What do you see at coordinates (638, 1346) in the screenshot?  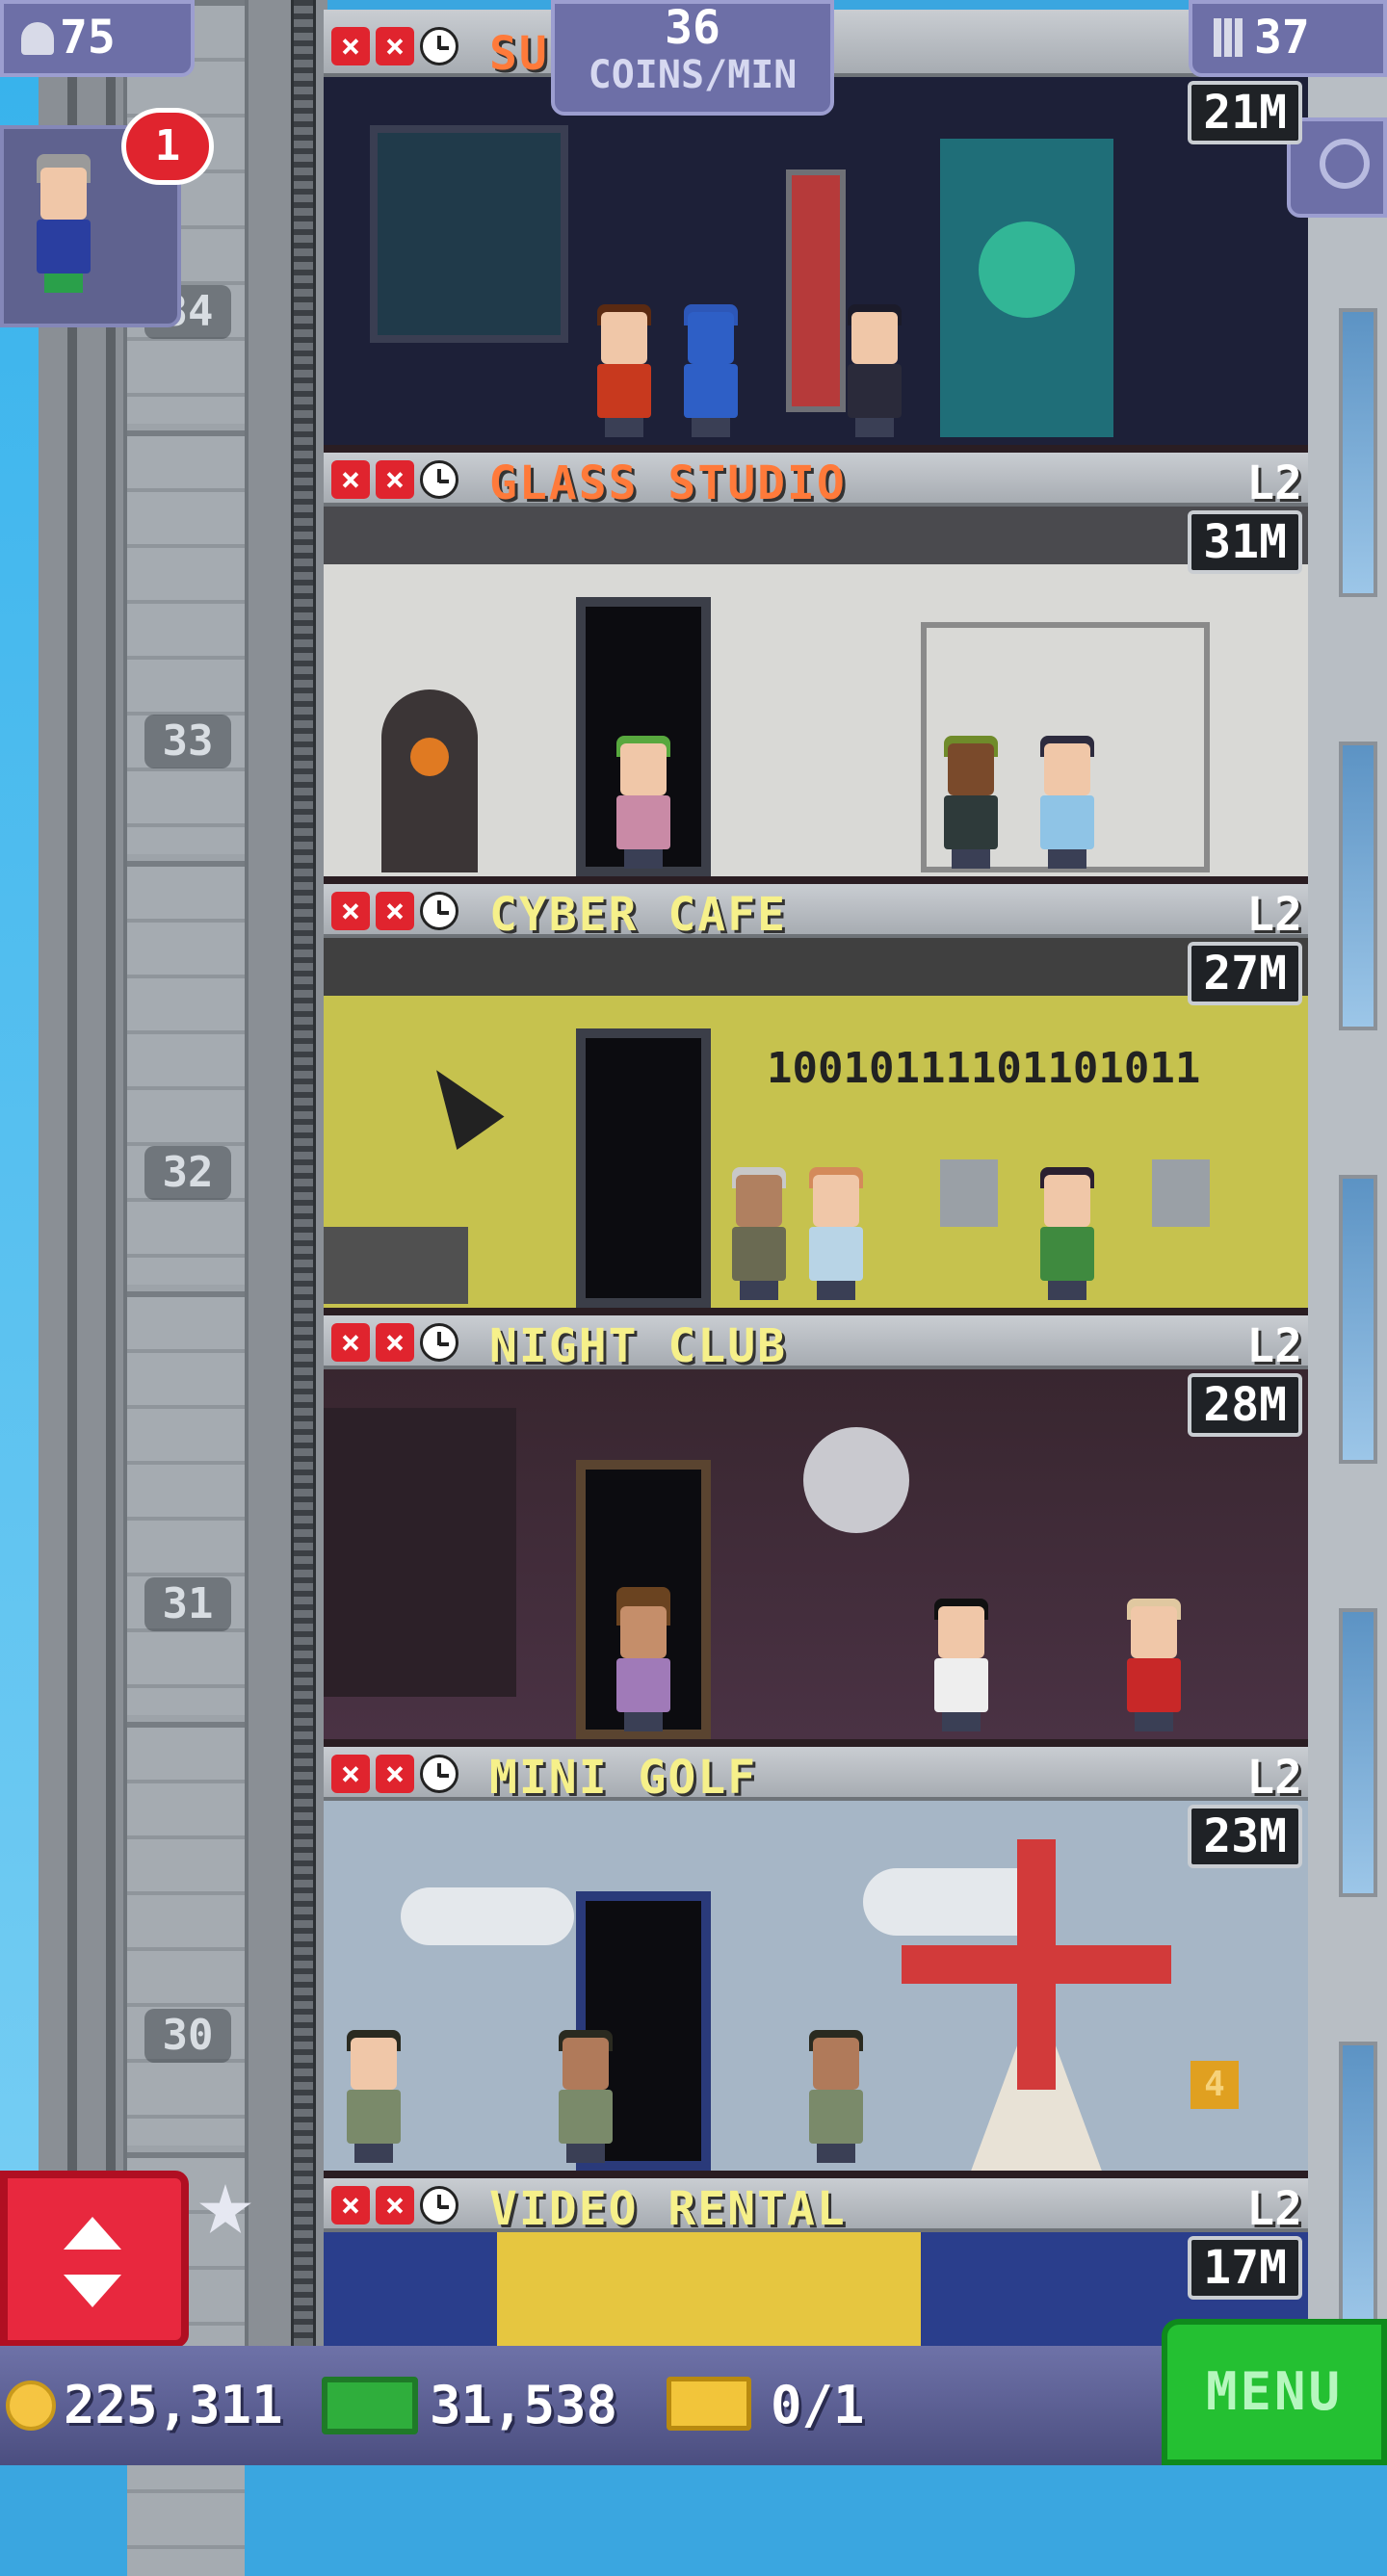 I see `floor-name: NIGHT CLUB` at bounding box center [638, 1346].